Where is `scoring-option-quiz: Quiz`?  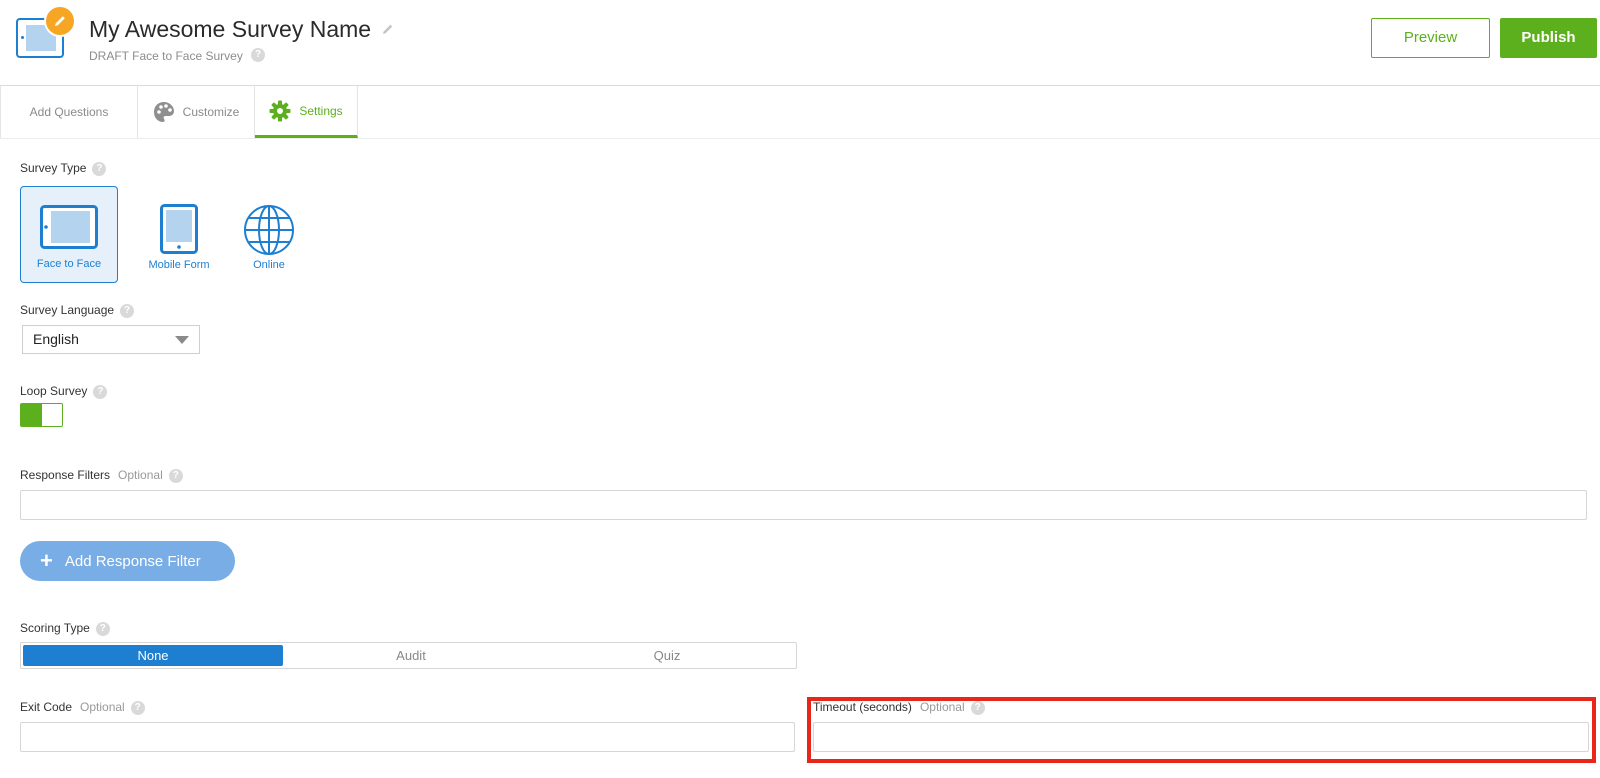 scoring-option-quiz: Quiz is located at coordinates (667, 655).